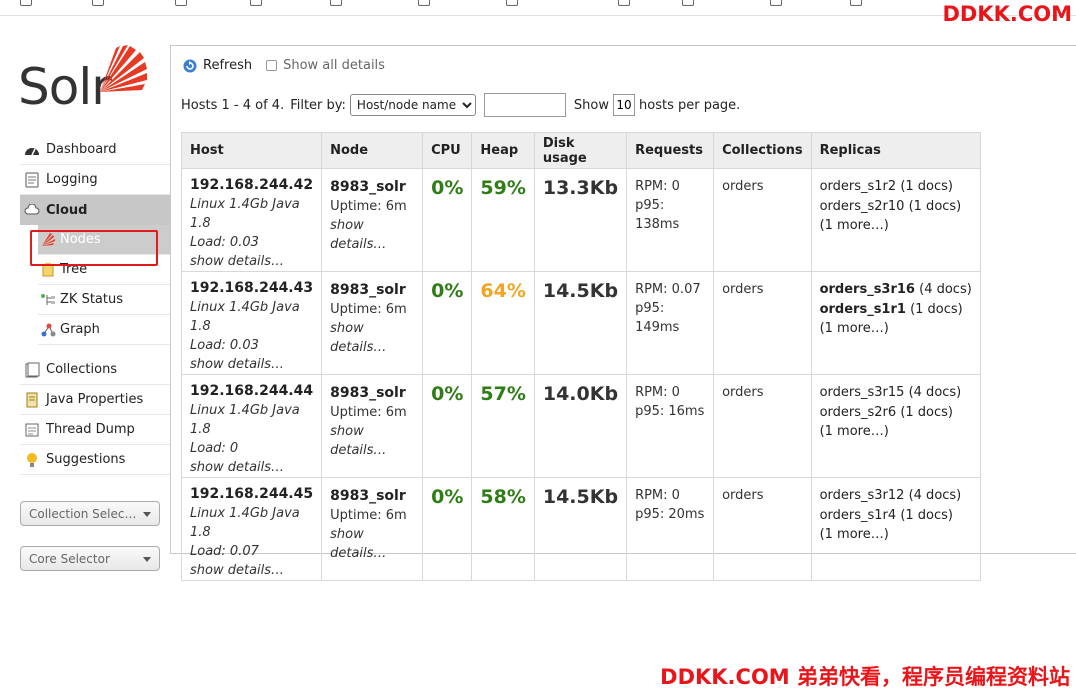  What do you see at coordinates (95, 350) in the screenshot?
I see `nav-gap` at bounding box center [95, 350].